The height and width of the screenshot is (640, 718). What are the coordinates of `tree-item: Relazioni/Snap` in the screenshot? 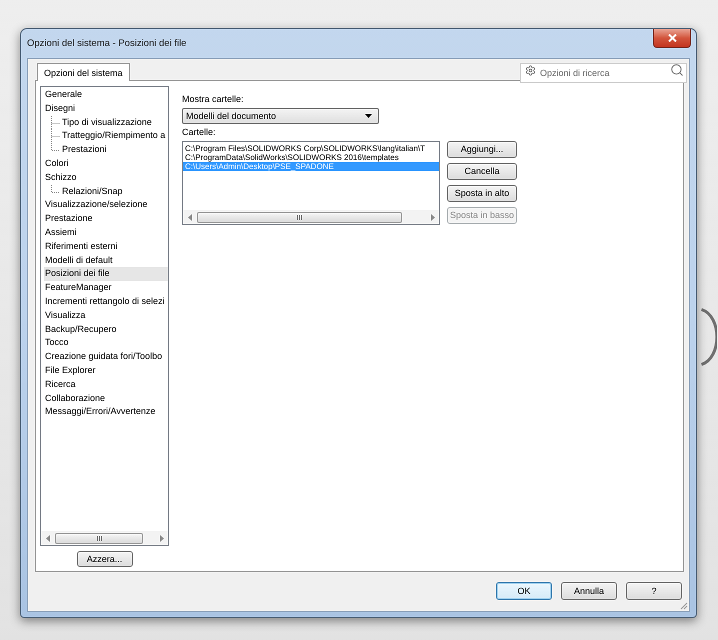 It's located at (114, 191).